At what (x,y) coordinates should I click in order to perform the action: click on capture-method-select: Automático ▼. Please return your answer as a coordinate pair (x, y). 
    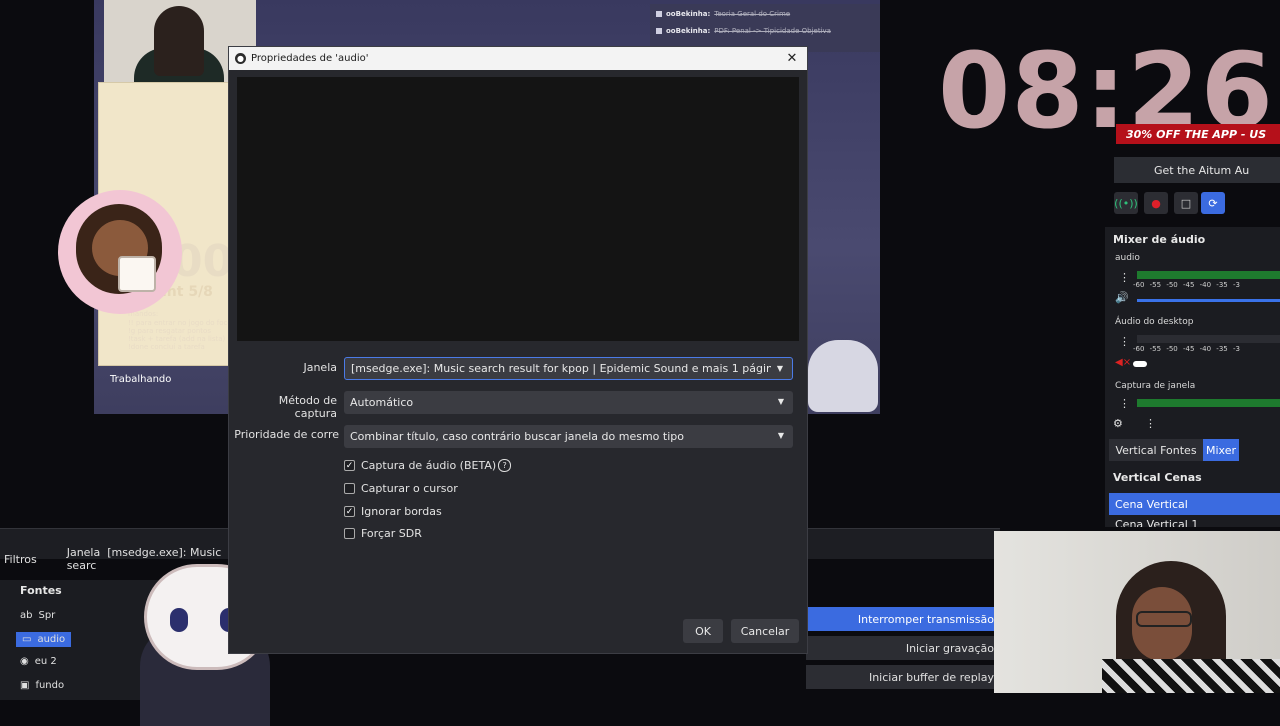
    Looking at the image, I should click on (568, 402).